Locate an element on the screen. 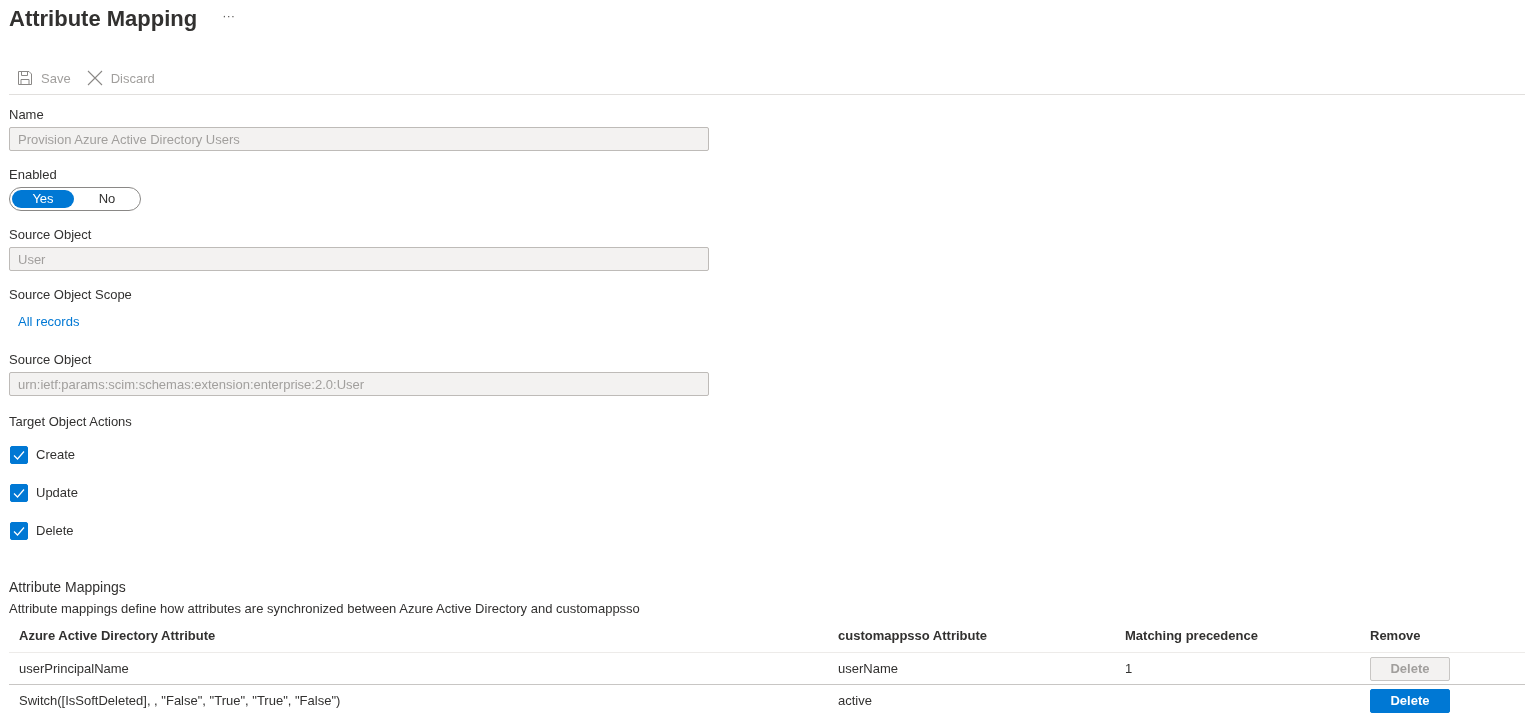  column-header: Remove is located at coordinates (1395, 636).